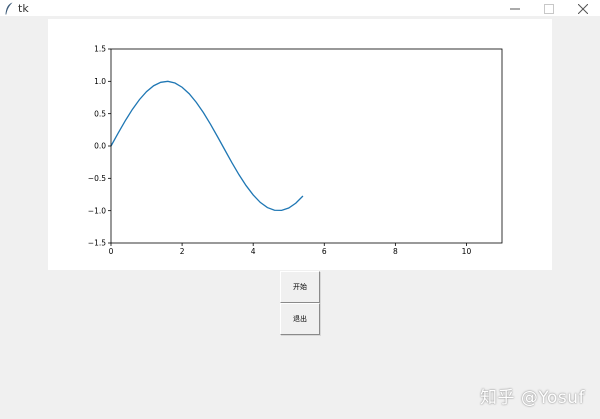 Image resolution: width=600 pixels, height=419 pixels. I want to click on x-tick-label: 10, so click(467, 251).